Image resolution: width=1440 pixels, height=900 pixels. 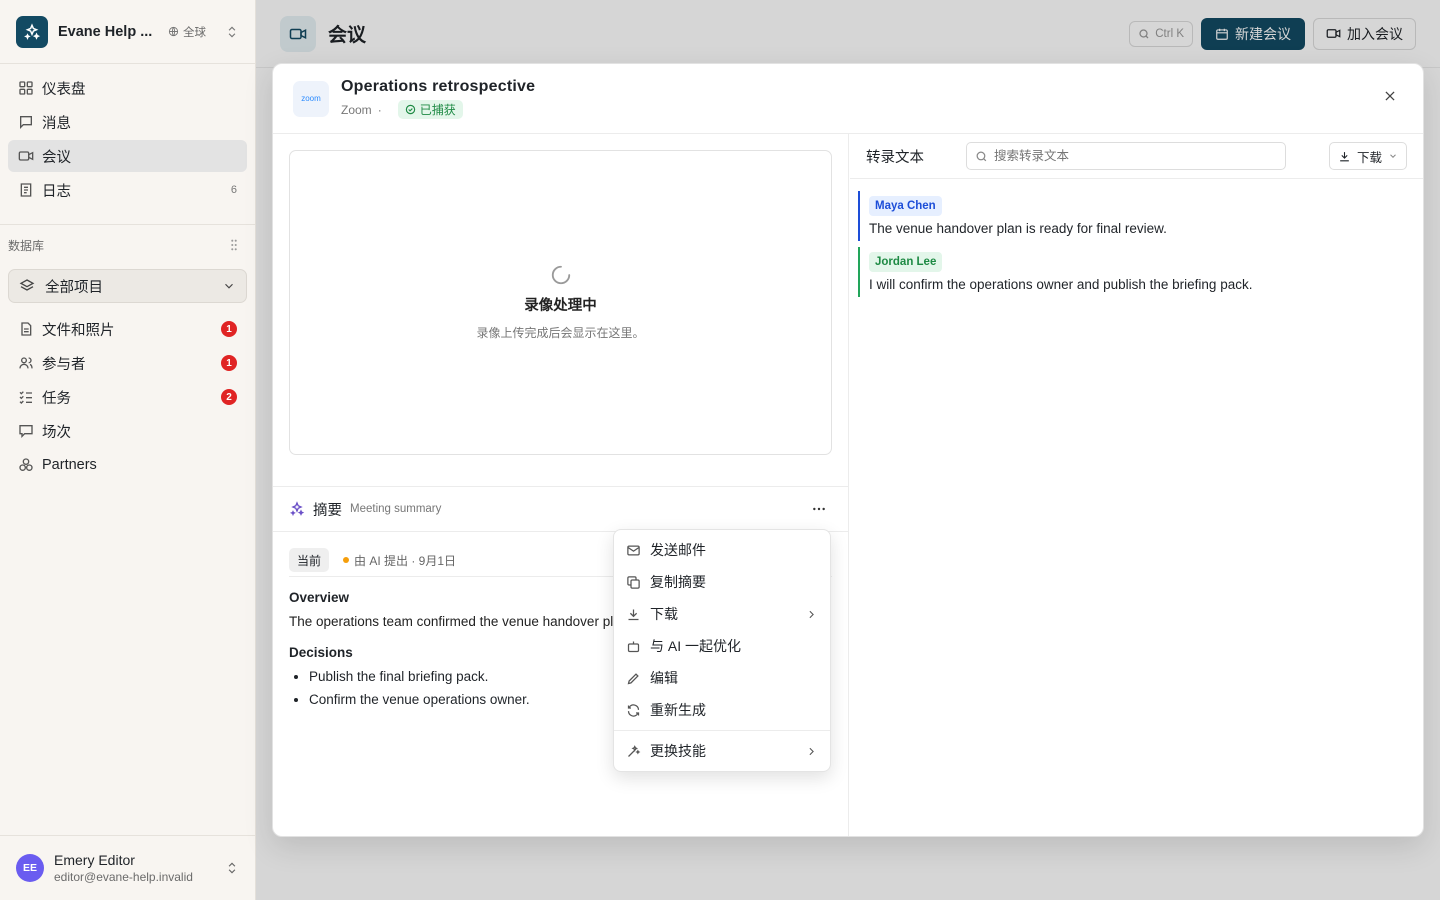 I want to click on dialog-title-wrap: Operations retrospective Zoom · 已捕获, so click(x=438, y=98).